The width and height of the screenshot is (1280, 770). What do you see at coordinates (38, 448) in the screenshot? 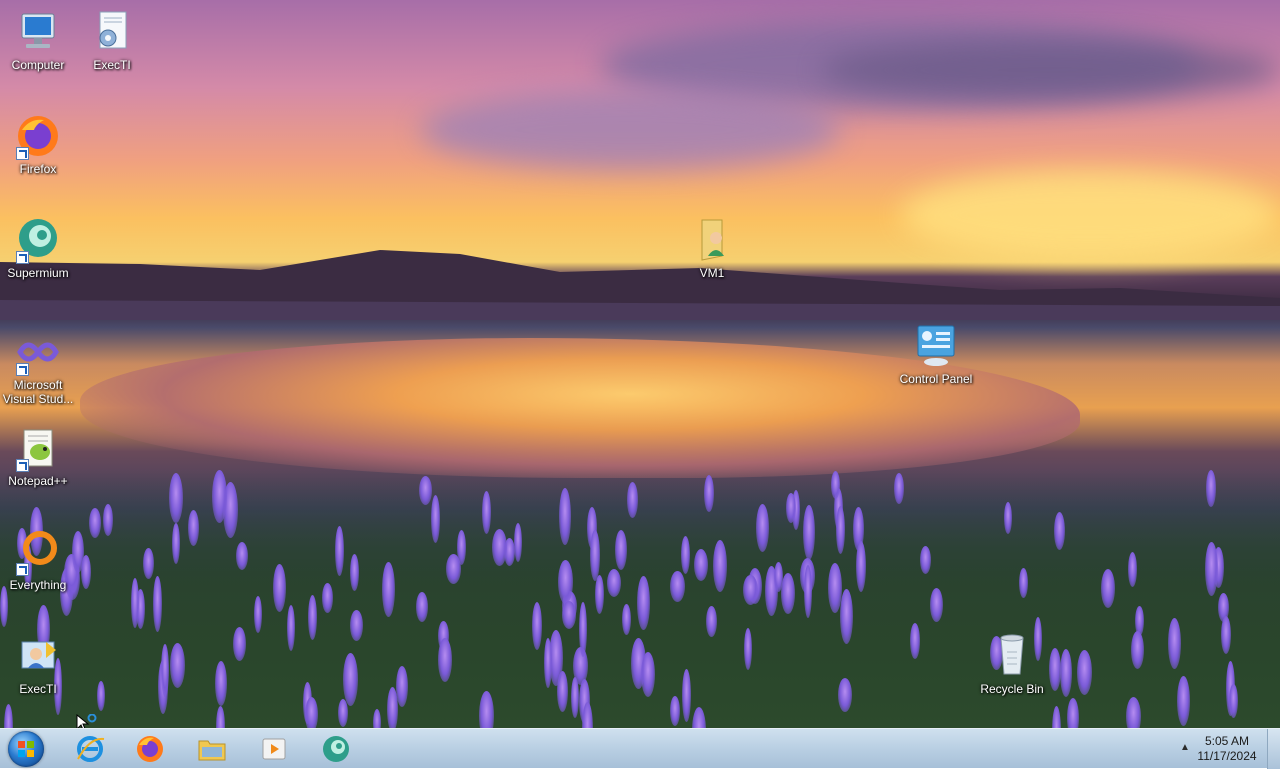
I see `notepad-plus-plus-icon` at bounding box center [38, 448].